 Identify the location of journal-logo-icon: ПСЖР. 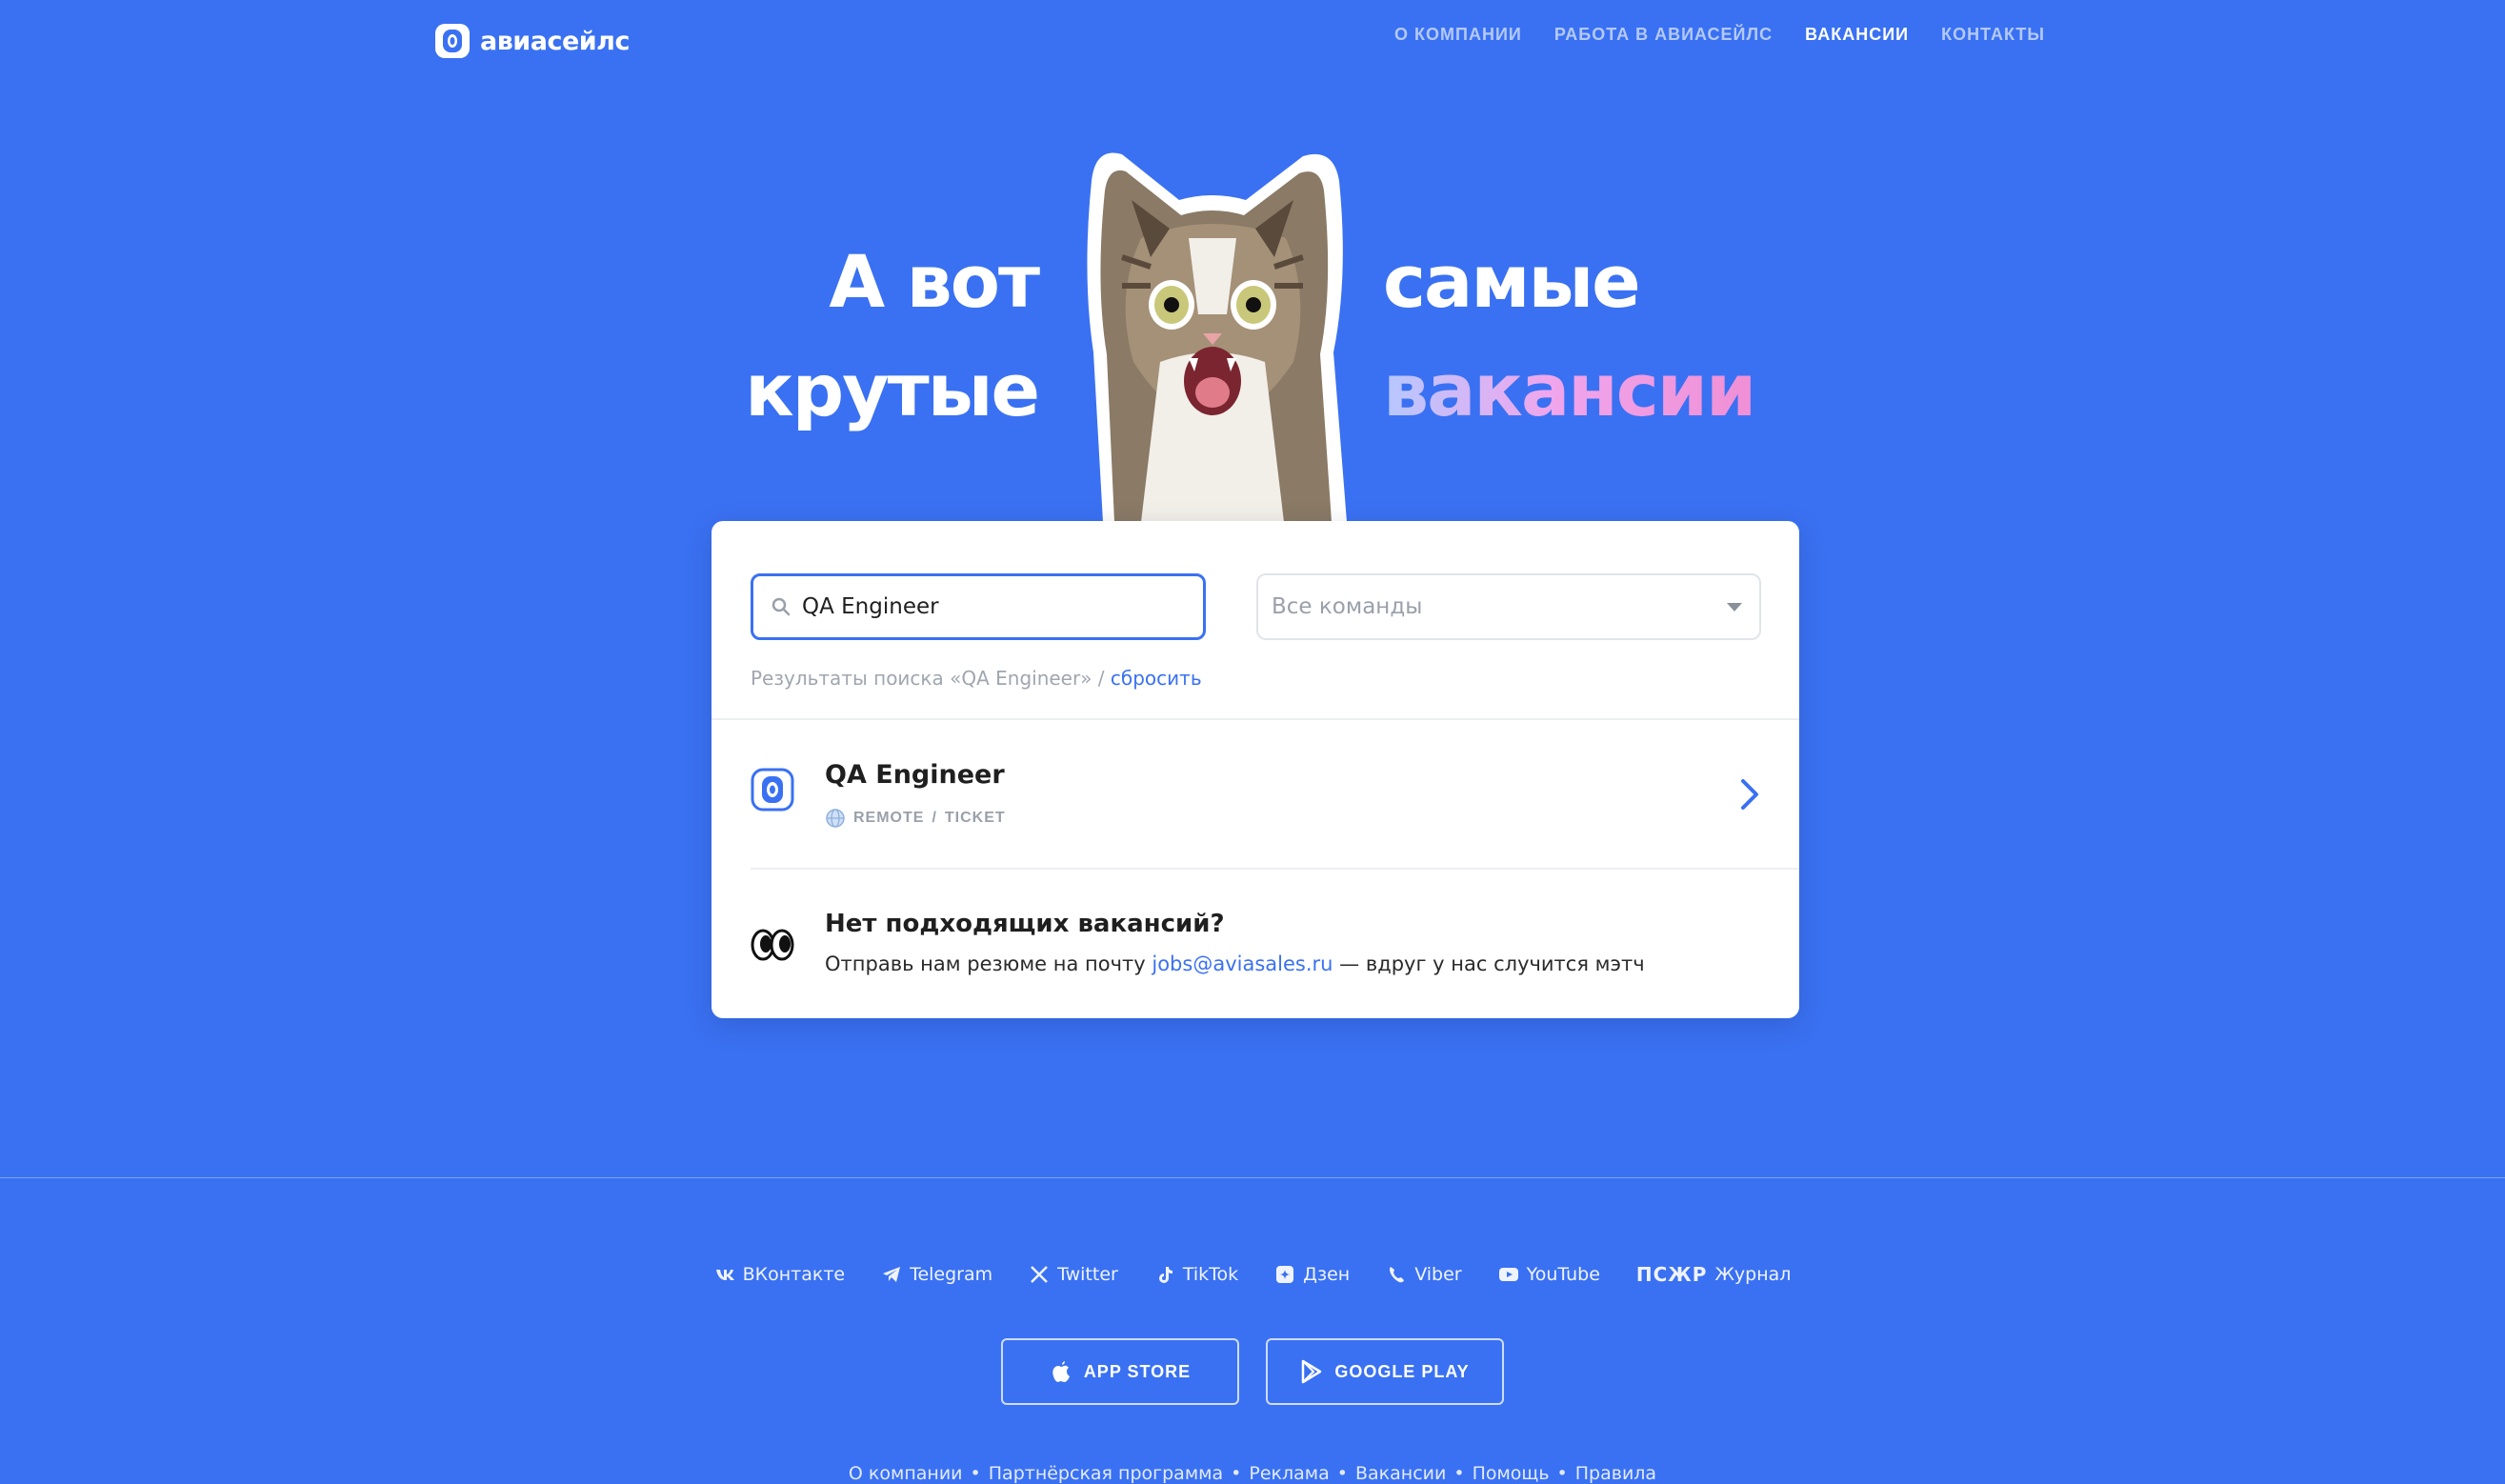
(1671, 1275).